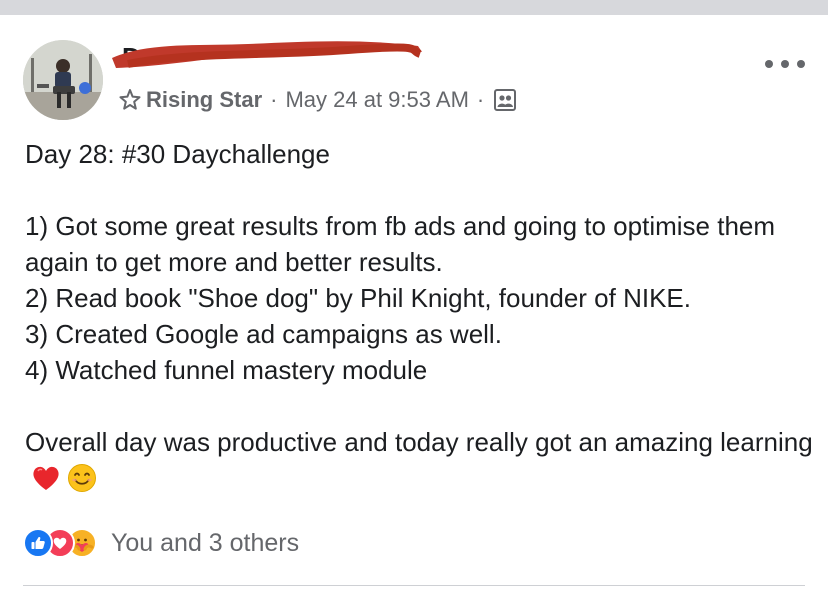 The height and width of the screenshot is (589, 828). Describe the element at coordinates (204, 100) in the screenshot. I see `badge-label: Rising Star` at that location.